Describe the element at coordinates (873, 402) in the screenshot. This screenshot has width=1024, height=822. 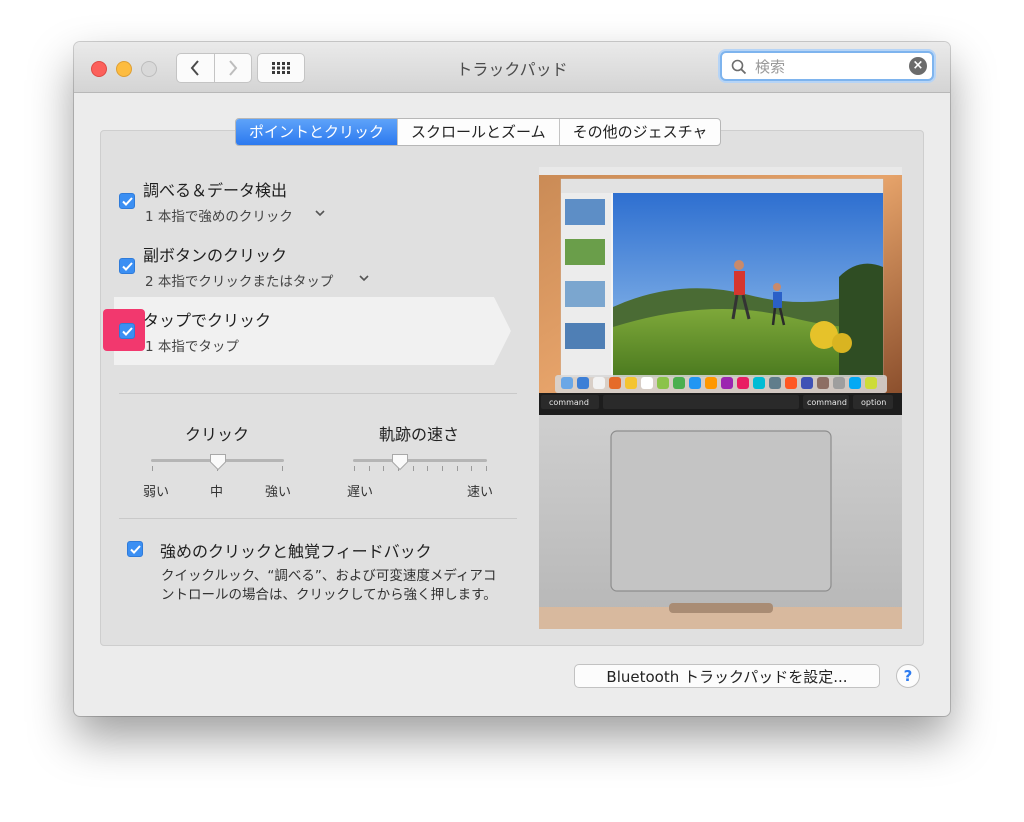
I see `key-label-option: option` at that location.